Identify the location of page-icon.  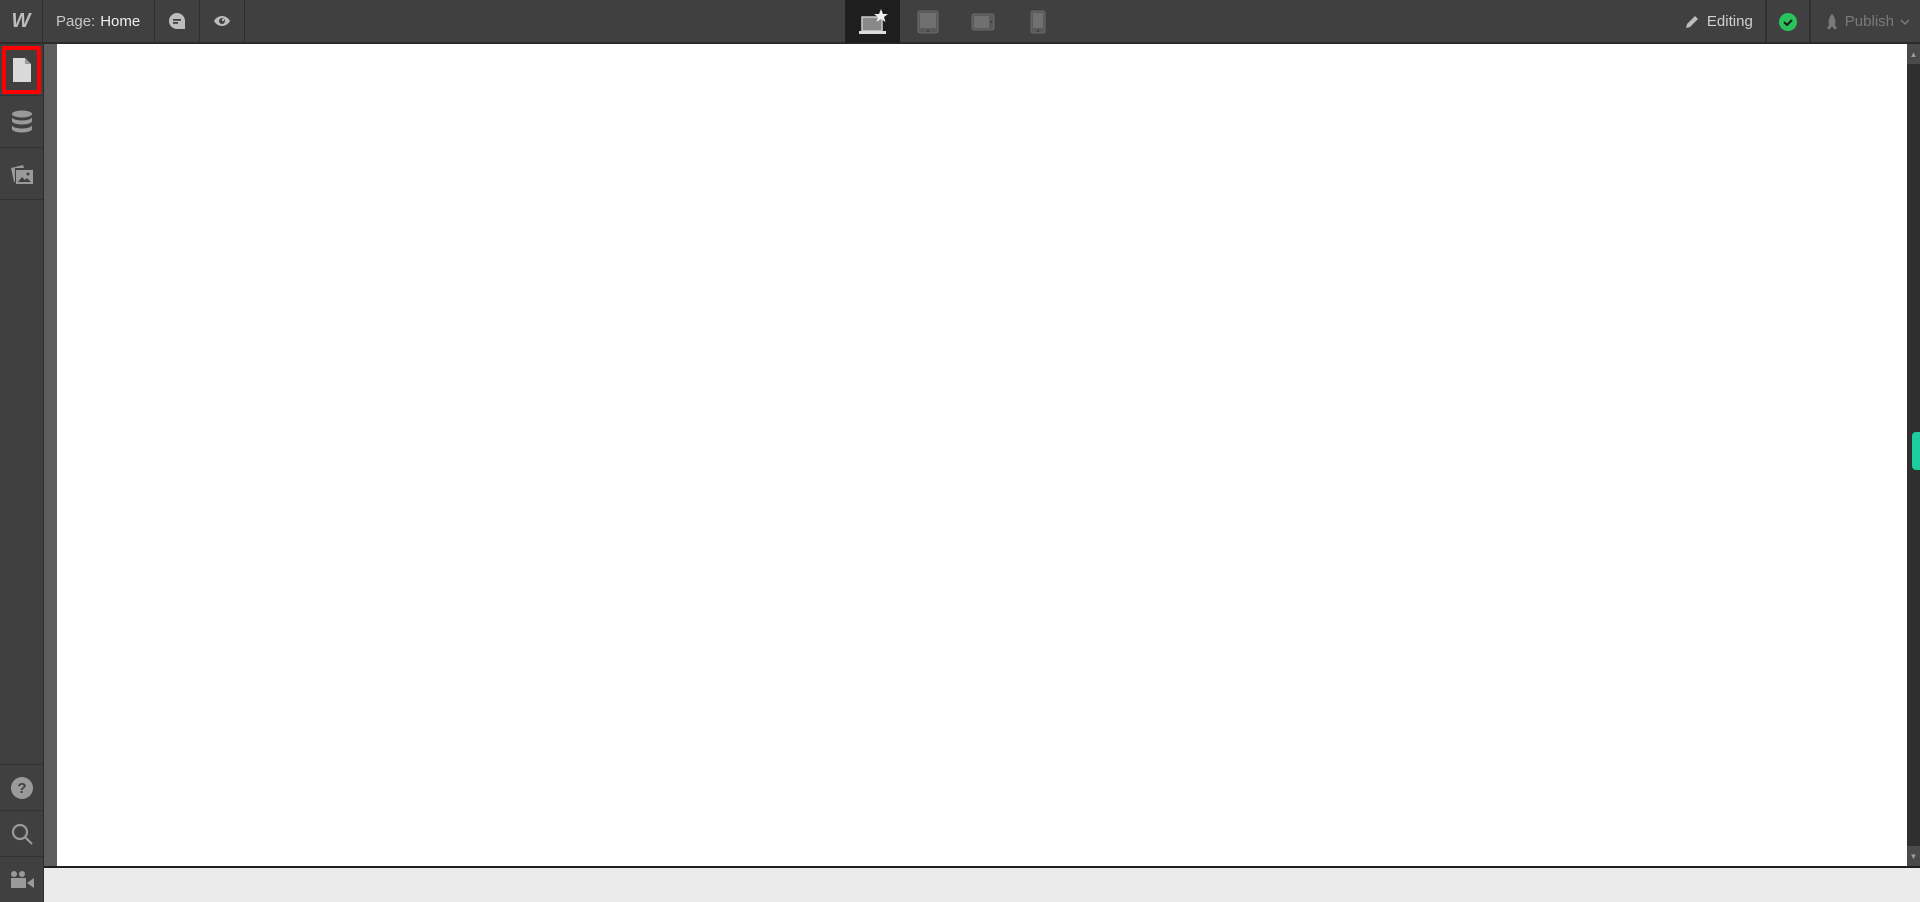
(21, 69).